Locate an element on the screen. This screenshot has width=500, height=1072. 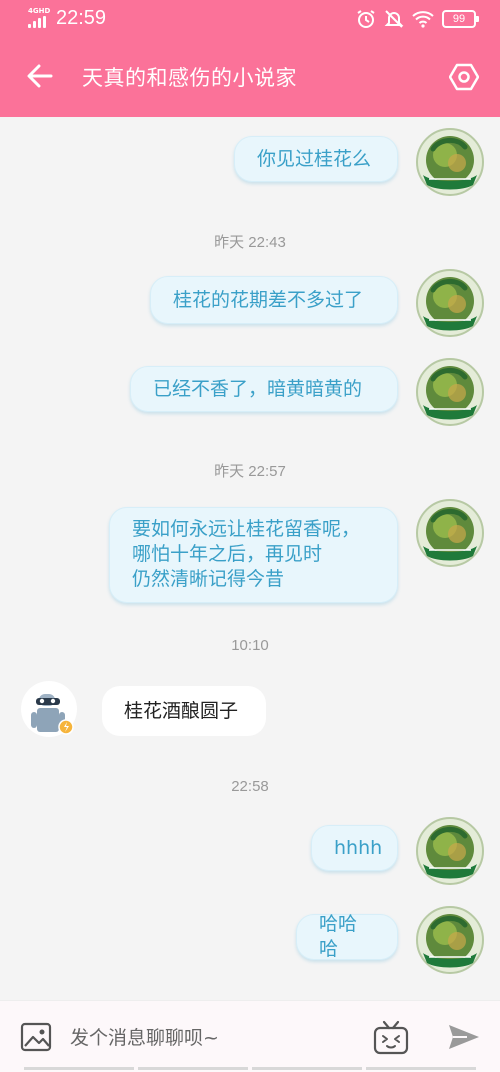
message-input is located at coordinates (210, 1038).